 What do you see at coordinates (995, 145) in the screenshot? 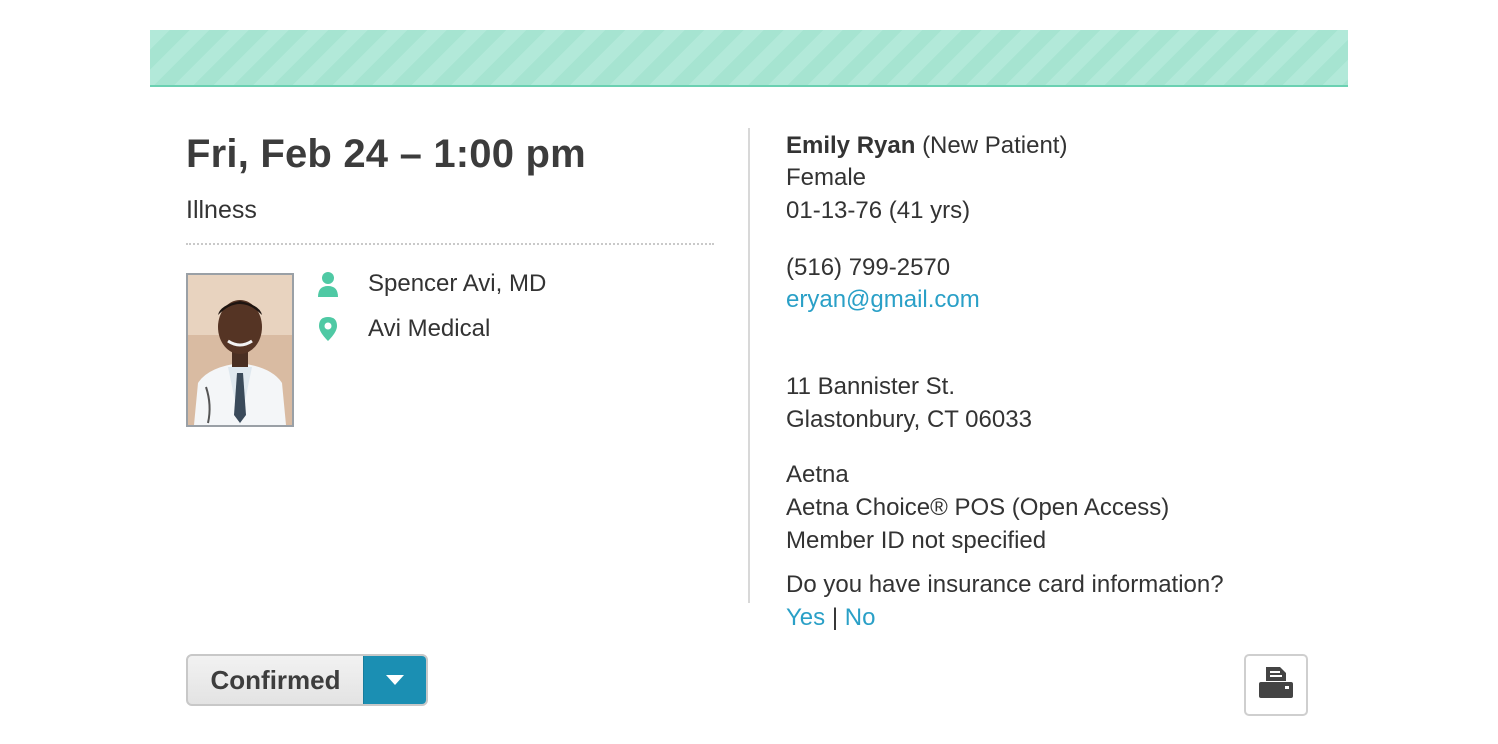
I see `patient-status: (New Patient)` at bounding box center [995, 145].